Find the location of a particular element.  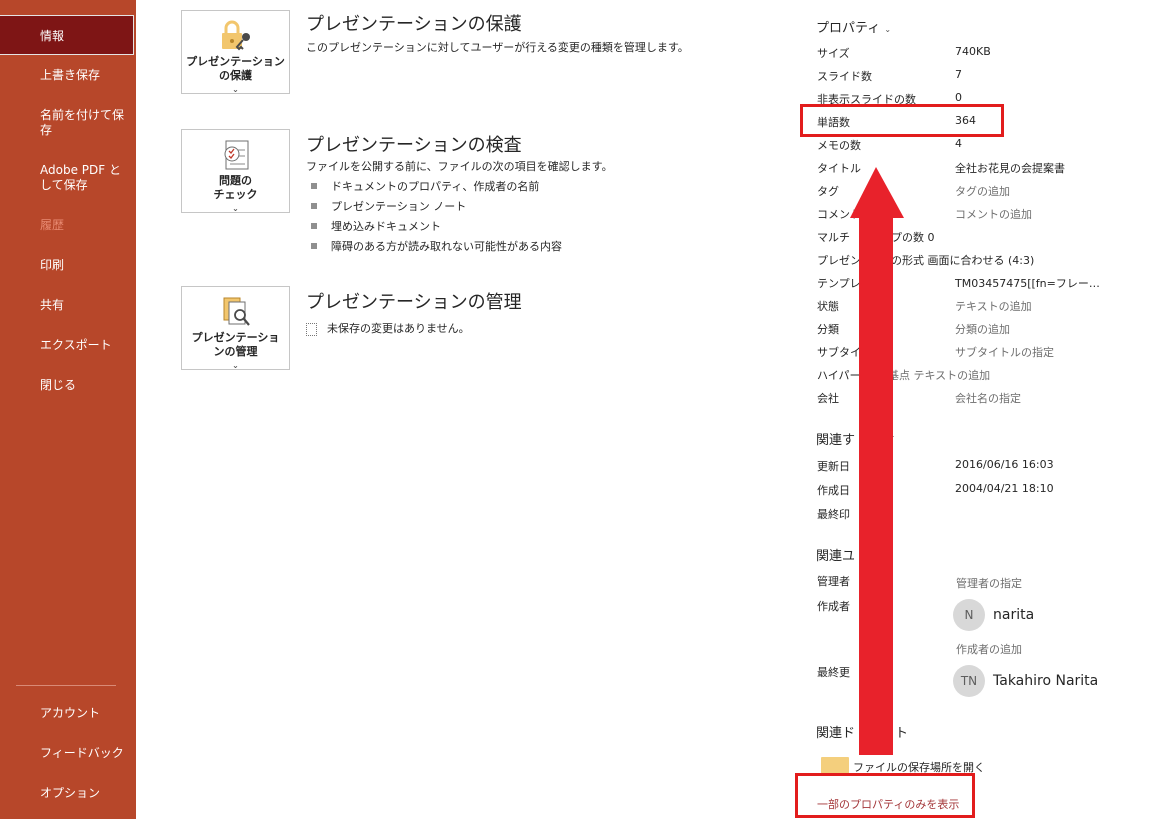

nav-save-as-pdf: Adobe PDF として保存 is located at coordinates (68, 178).